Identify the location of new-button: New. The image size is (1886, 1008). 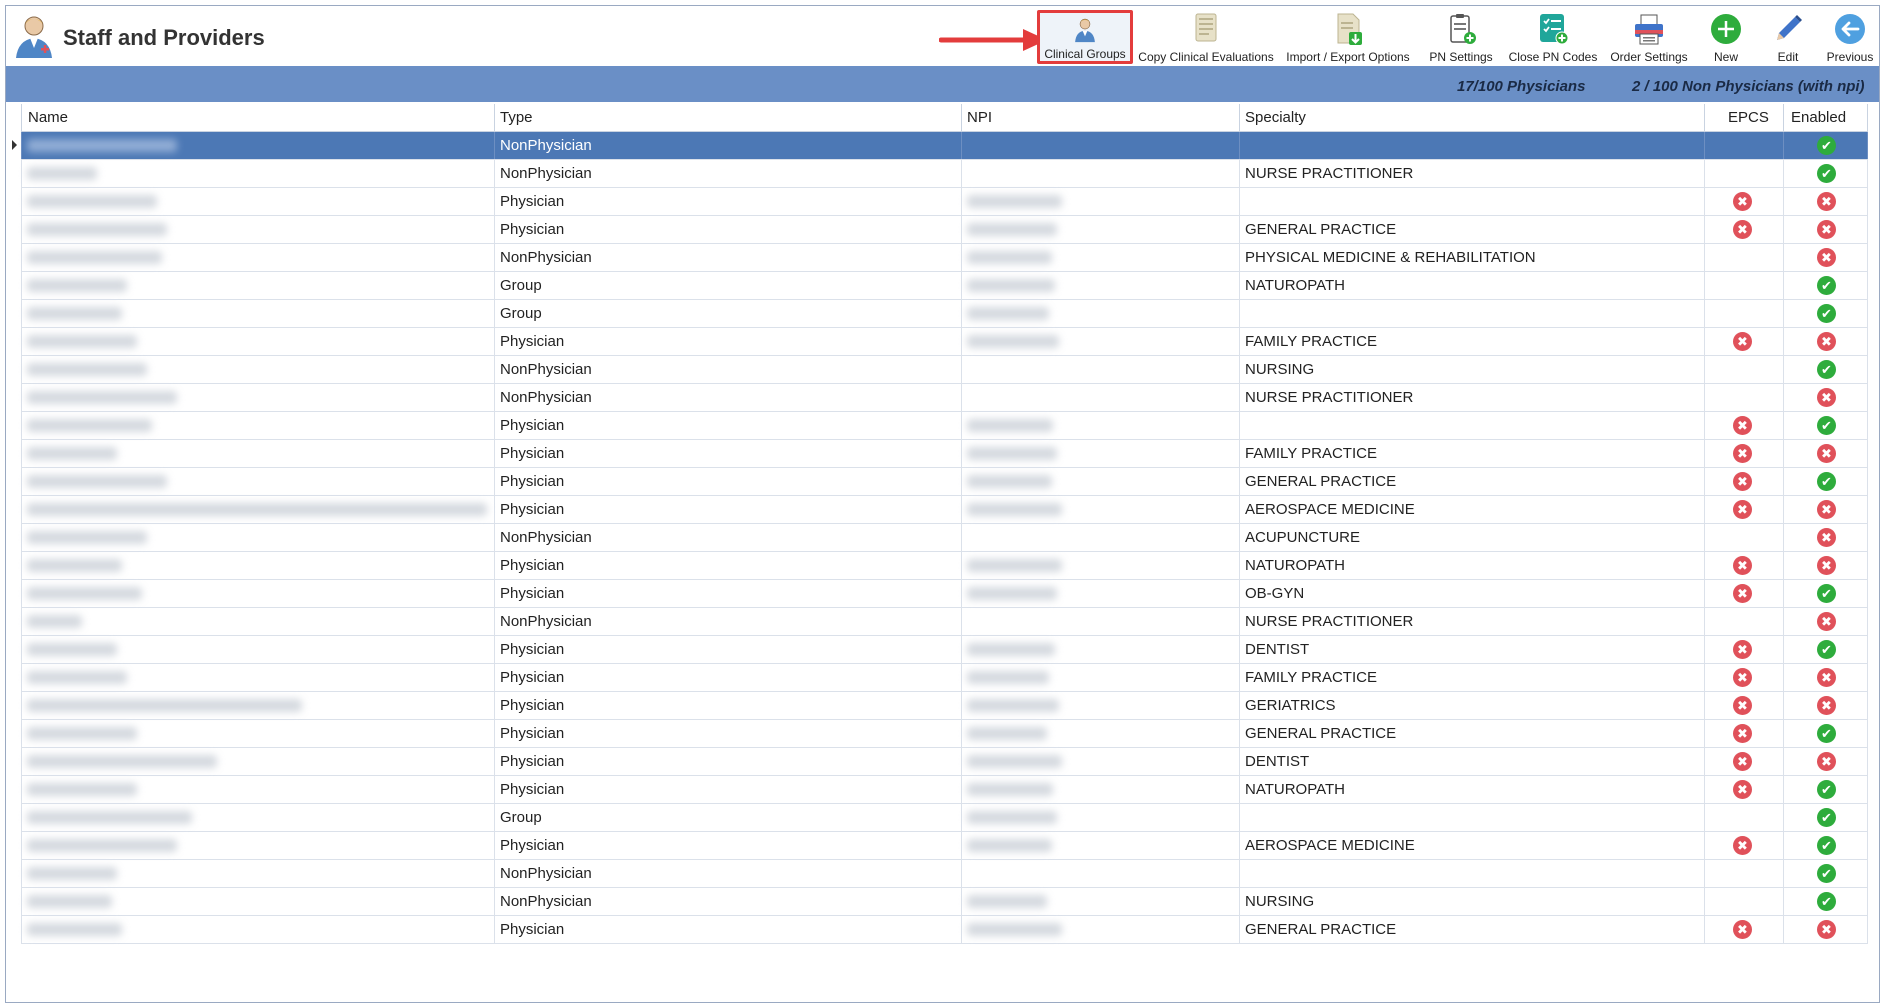
(1726, 37).